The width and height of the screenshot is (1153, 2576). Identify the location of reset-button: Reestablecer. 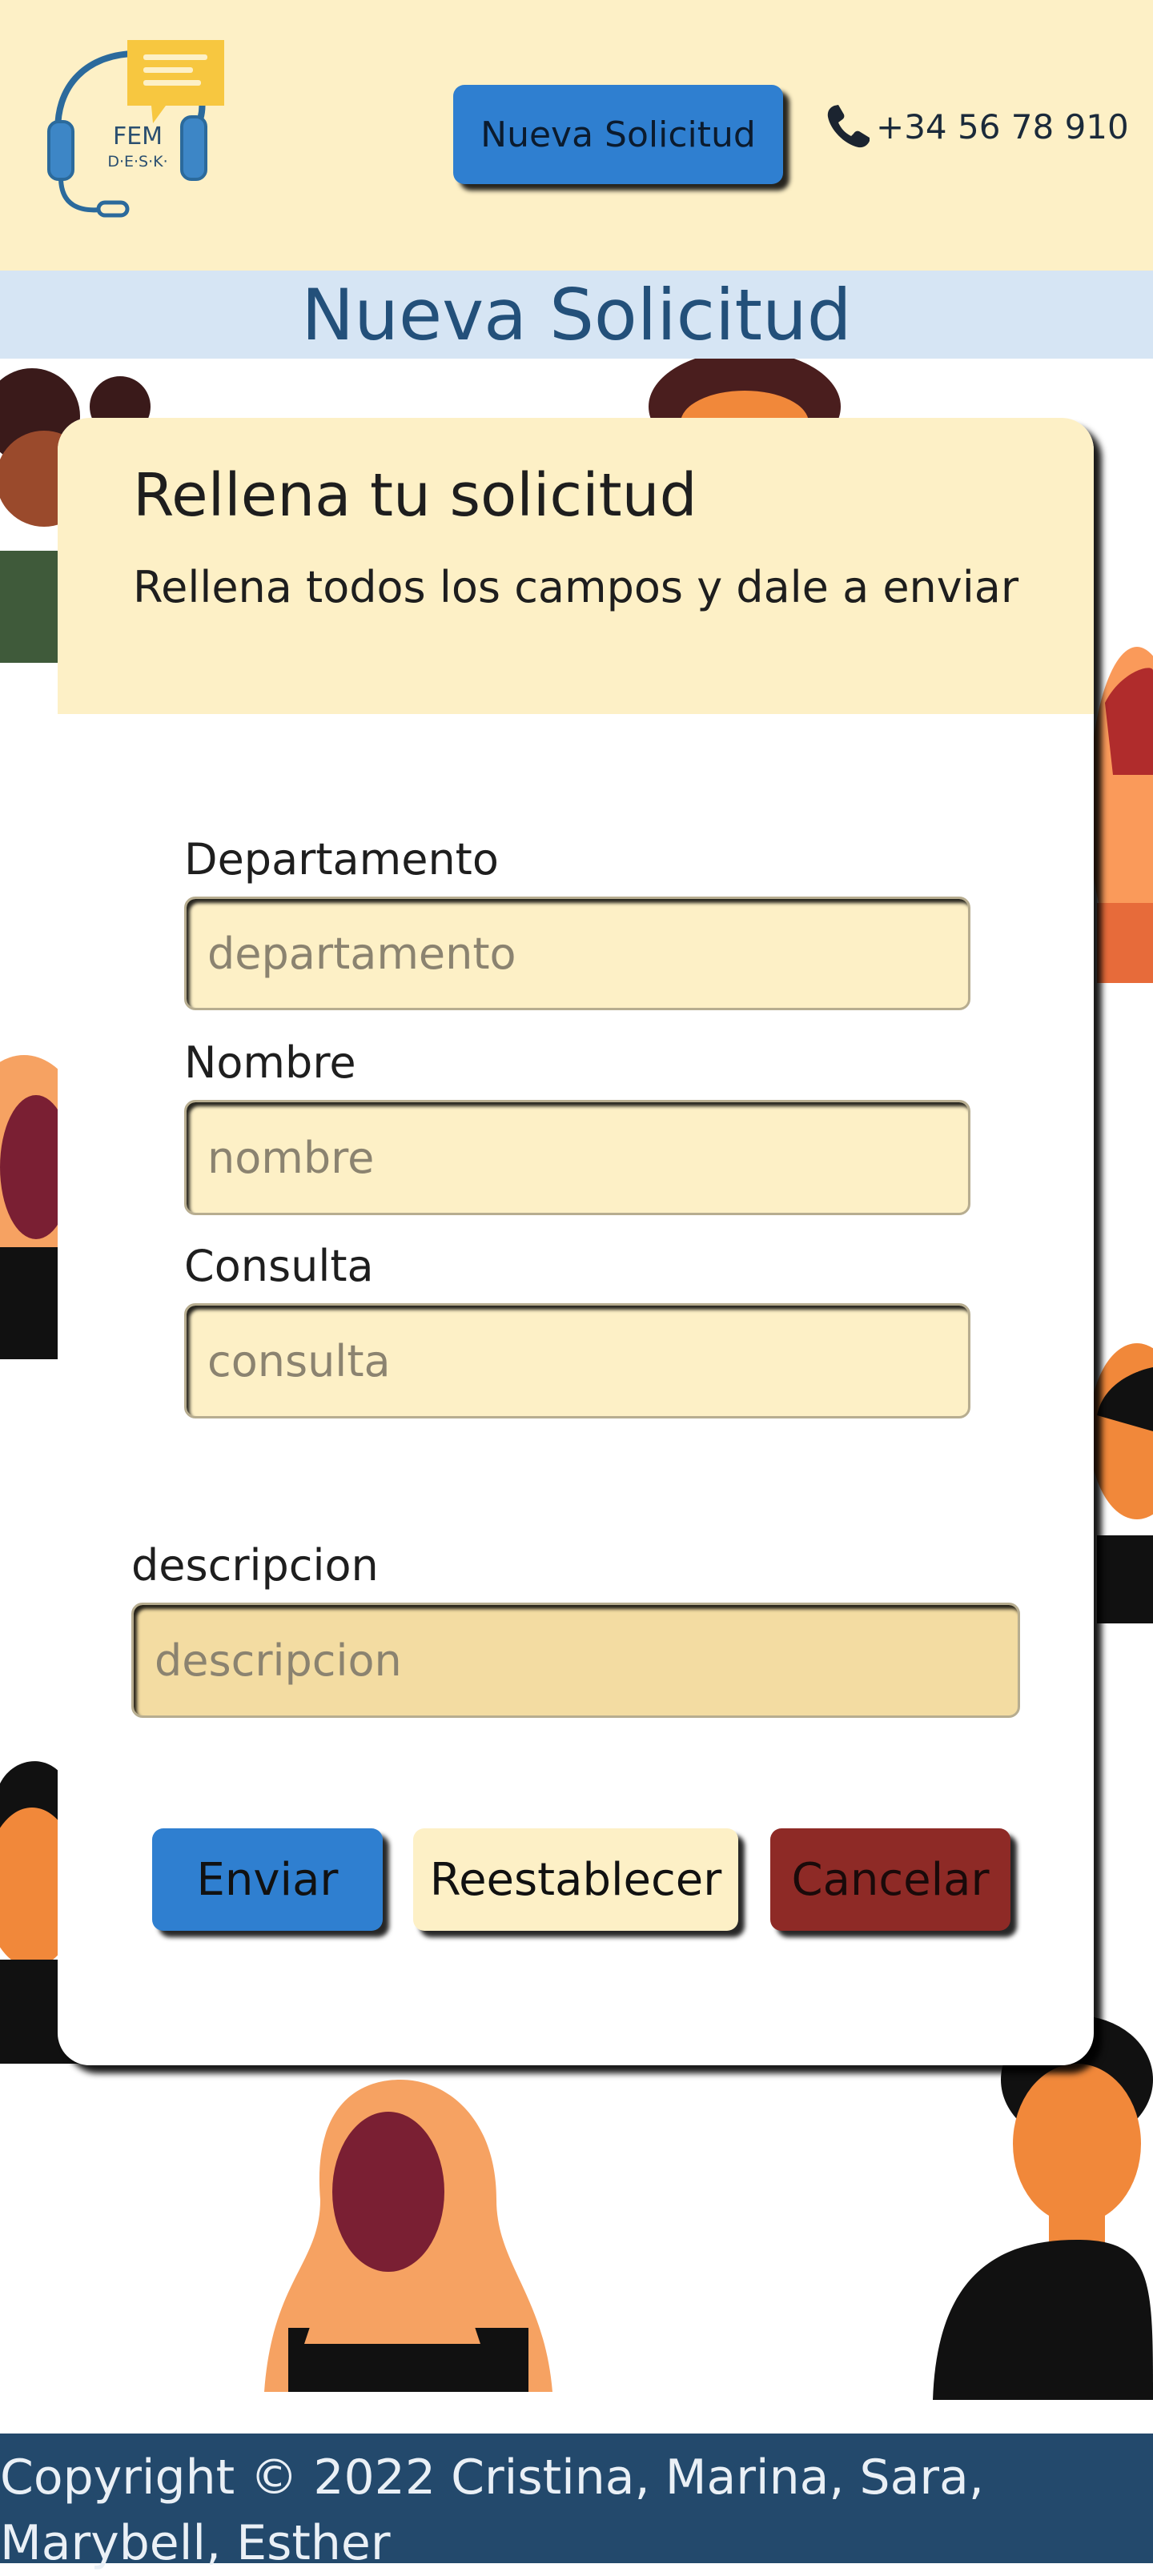
(576, 1879).